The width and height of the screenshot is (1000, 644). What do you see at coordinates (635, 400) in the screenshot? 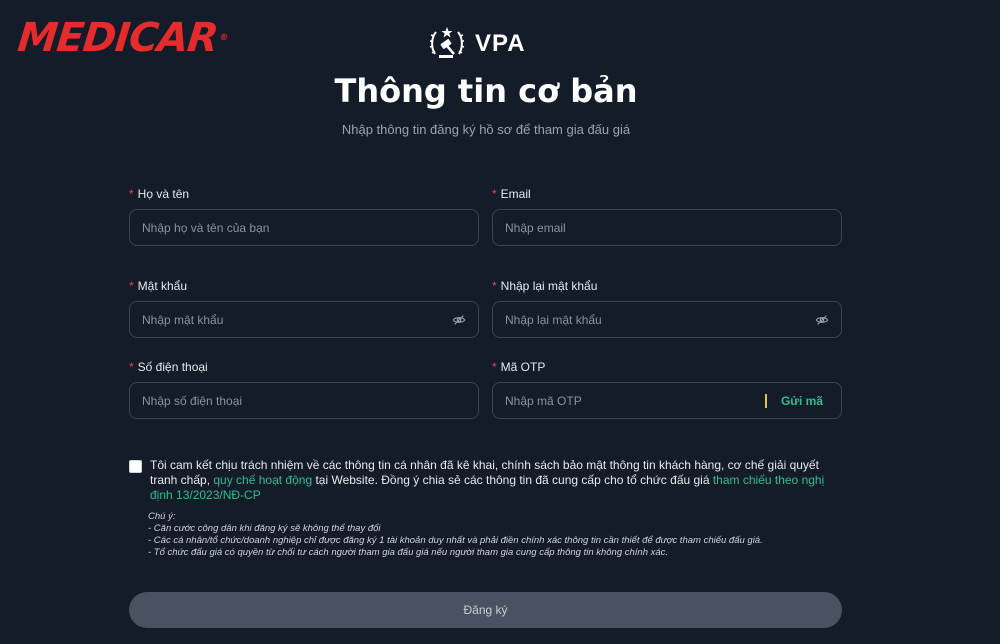
I see `otp-input` at bounding box center [635, 400].